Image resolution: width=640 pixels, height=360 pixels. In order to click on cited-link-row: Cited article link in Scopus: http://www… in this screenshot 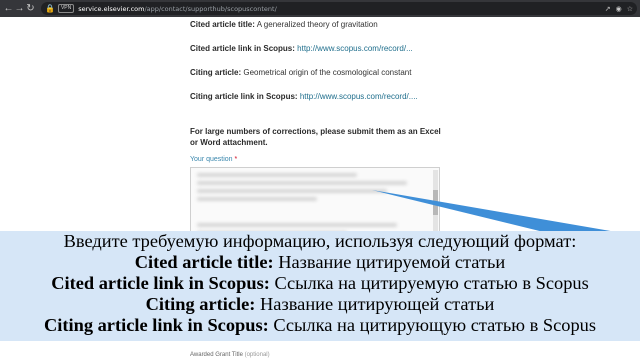, I will do `click(301, 48)`.